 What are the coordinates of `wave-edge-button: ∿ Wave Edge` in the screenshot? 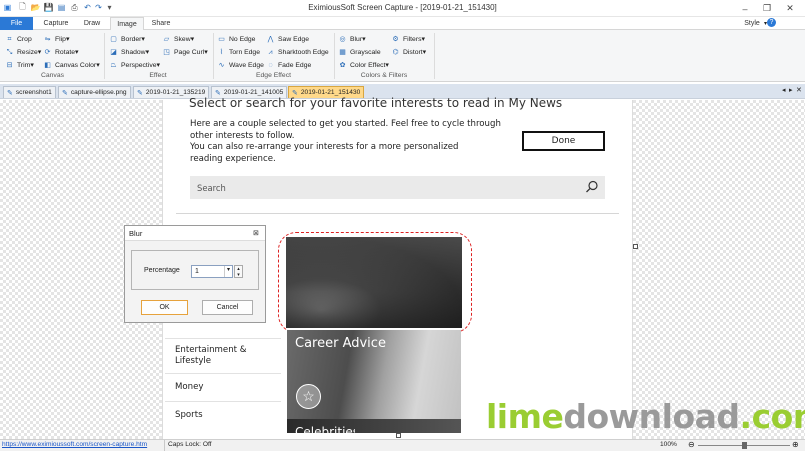 It's located at (240, 65).